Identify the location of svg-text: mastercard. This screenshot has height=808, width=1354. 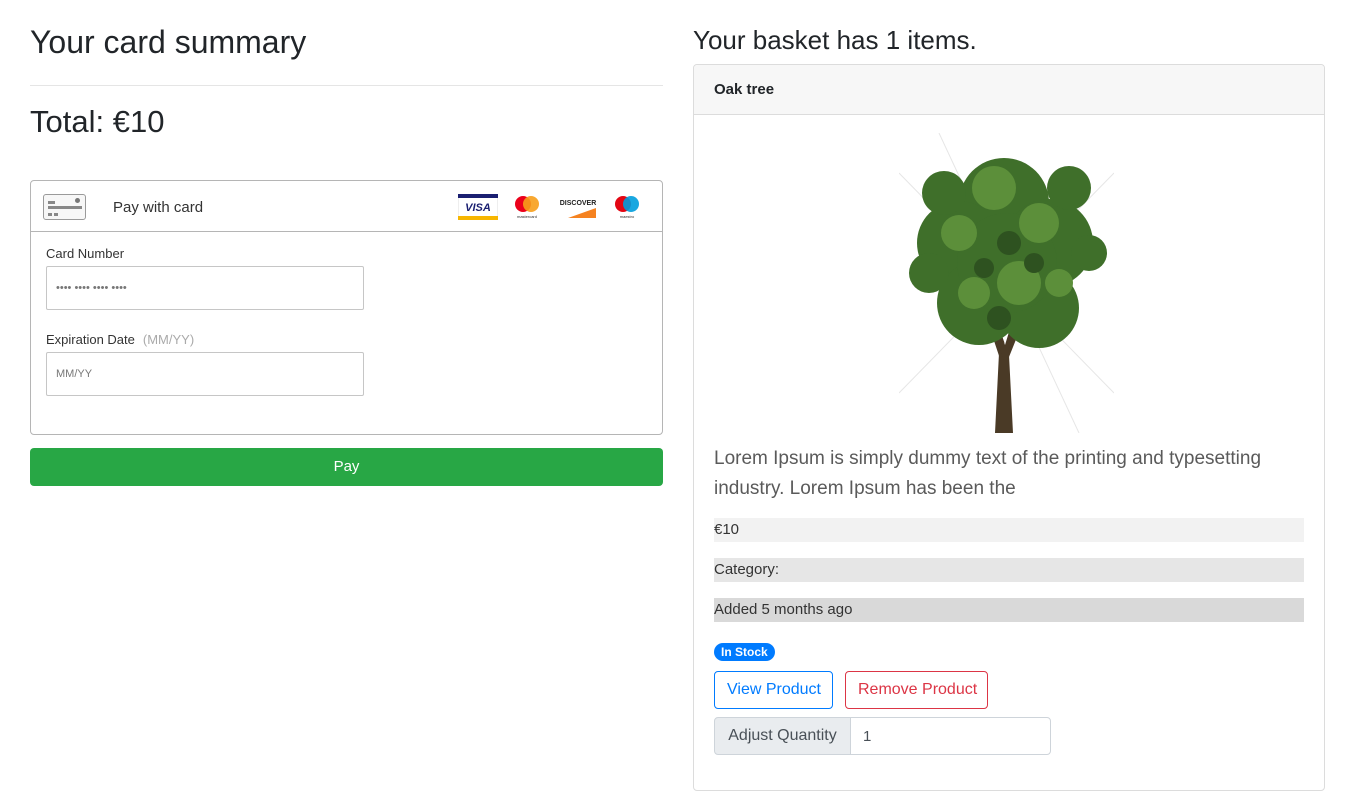
(527, 216).